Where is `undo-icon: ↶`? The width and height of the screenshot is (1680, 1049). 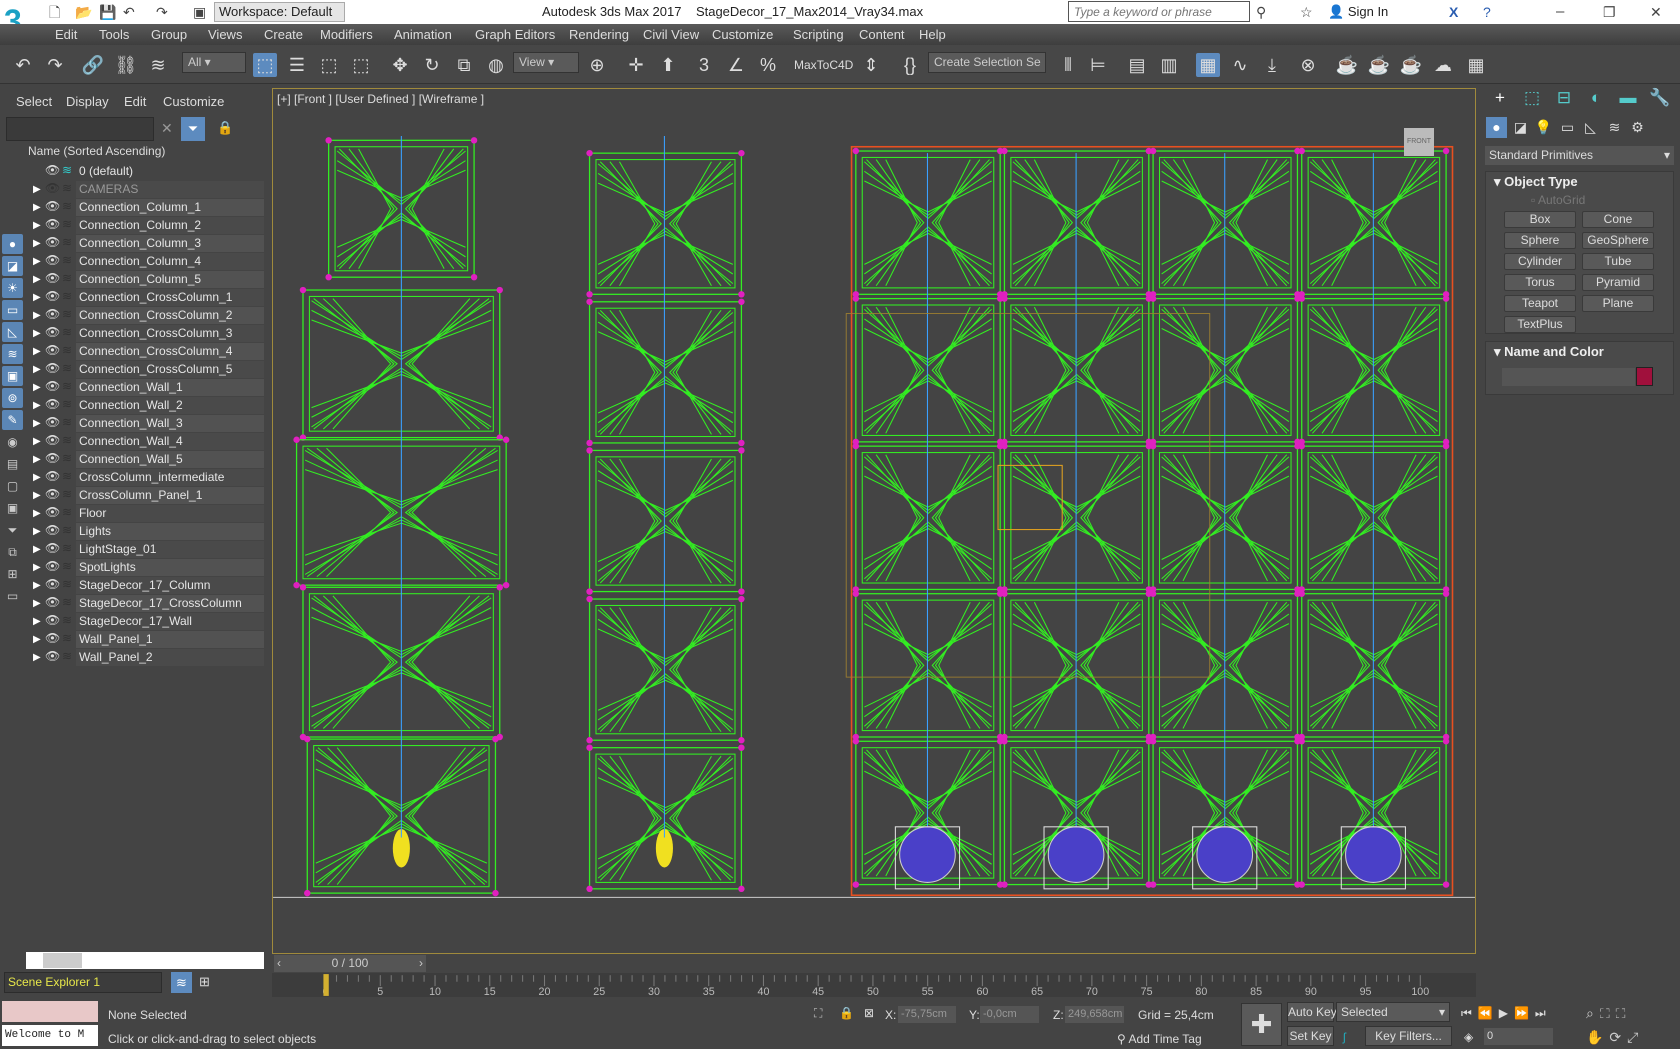 undo-icon: ↶ is located at coordinates (129, 12).